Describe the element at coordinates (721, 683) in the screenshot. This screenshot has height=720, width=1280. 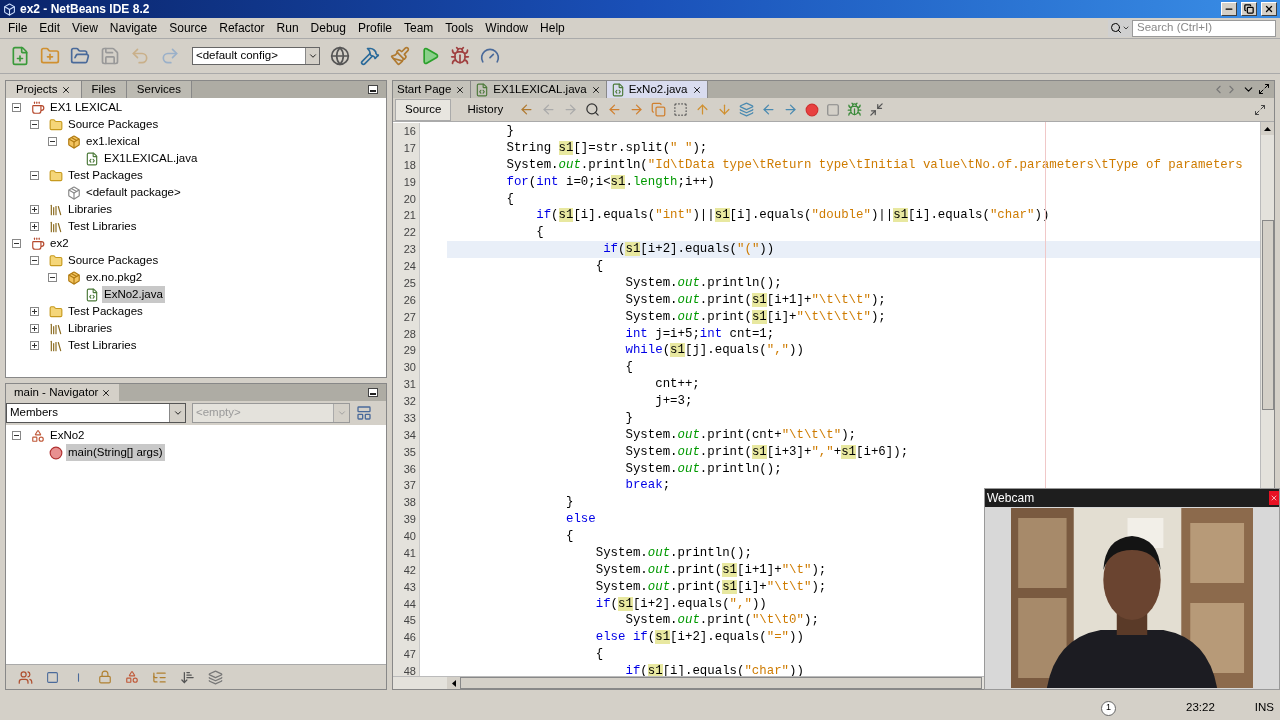
I see `horizontal-scrollbar-thumb` at that location.